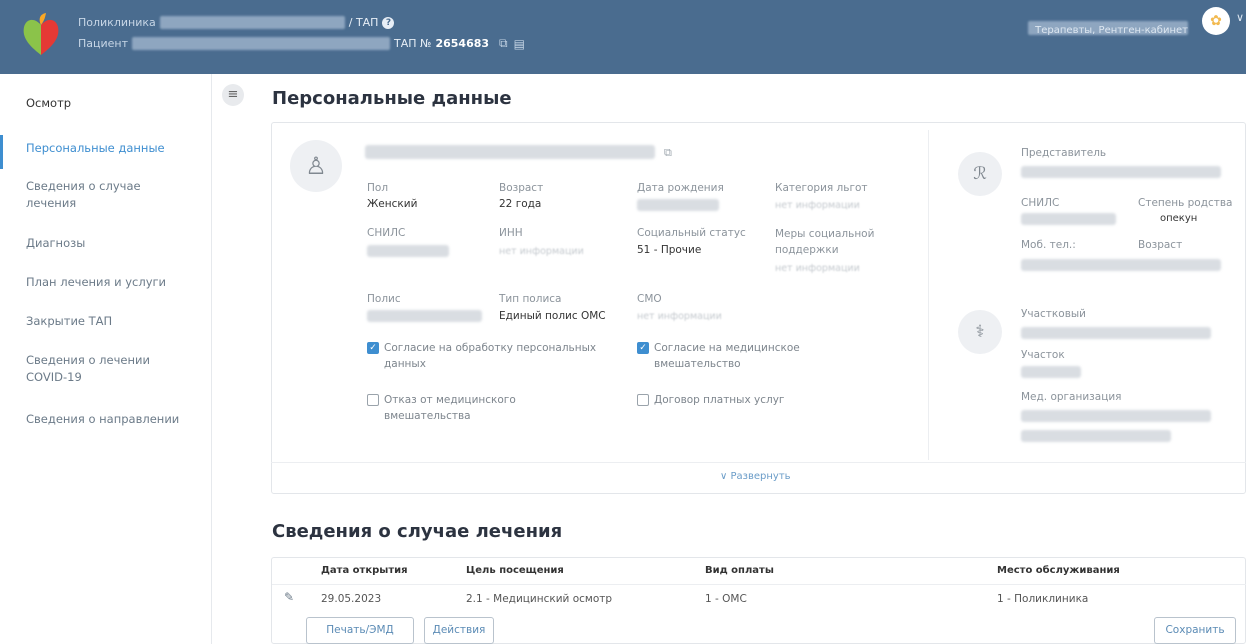 The height and width of the screenshot is (644, 1246). What do you see at coordinates (678, 205) in the screenshot?
I see `birthdate-redacted` at bounding box center [678, 205].